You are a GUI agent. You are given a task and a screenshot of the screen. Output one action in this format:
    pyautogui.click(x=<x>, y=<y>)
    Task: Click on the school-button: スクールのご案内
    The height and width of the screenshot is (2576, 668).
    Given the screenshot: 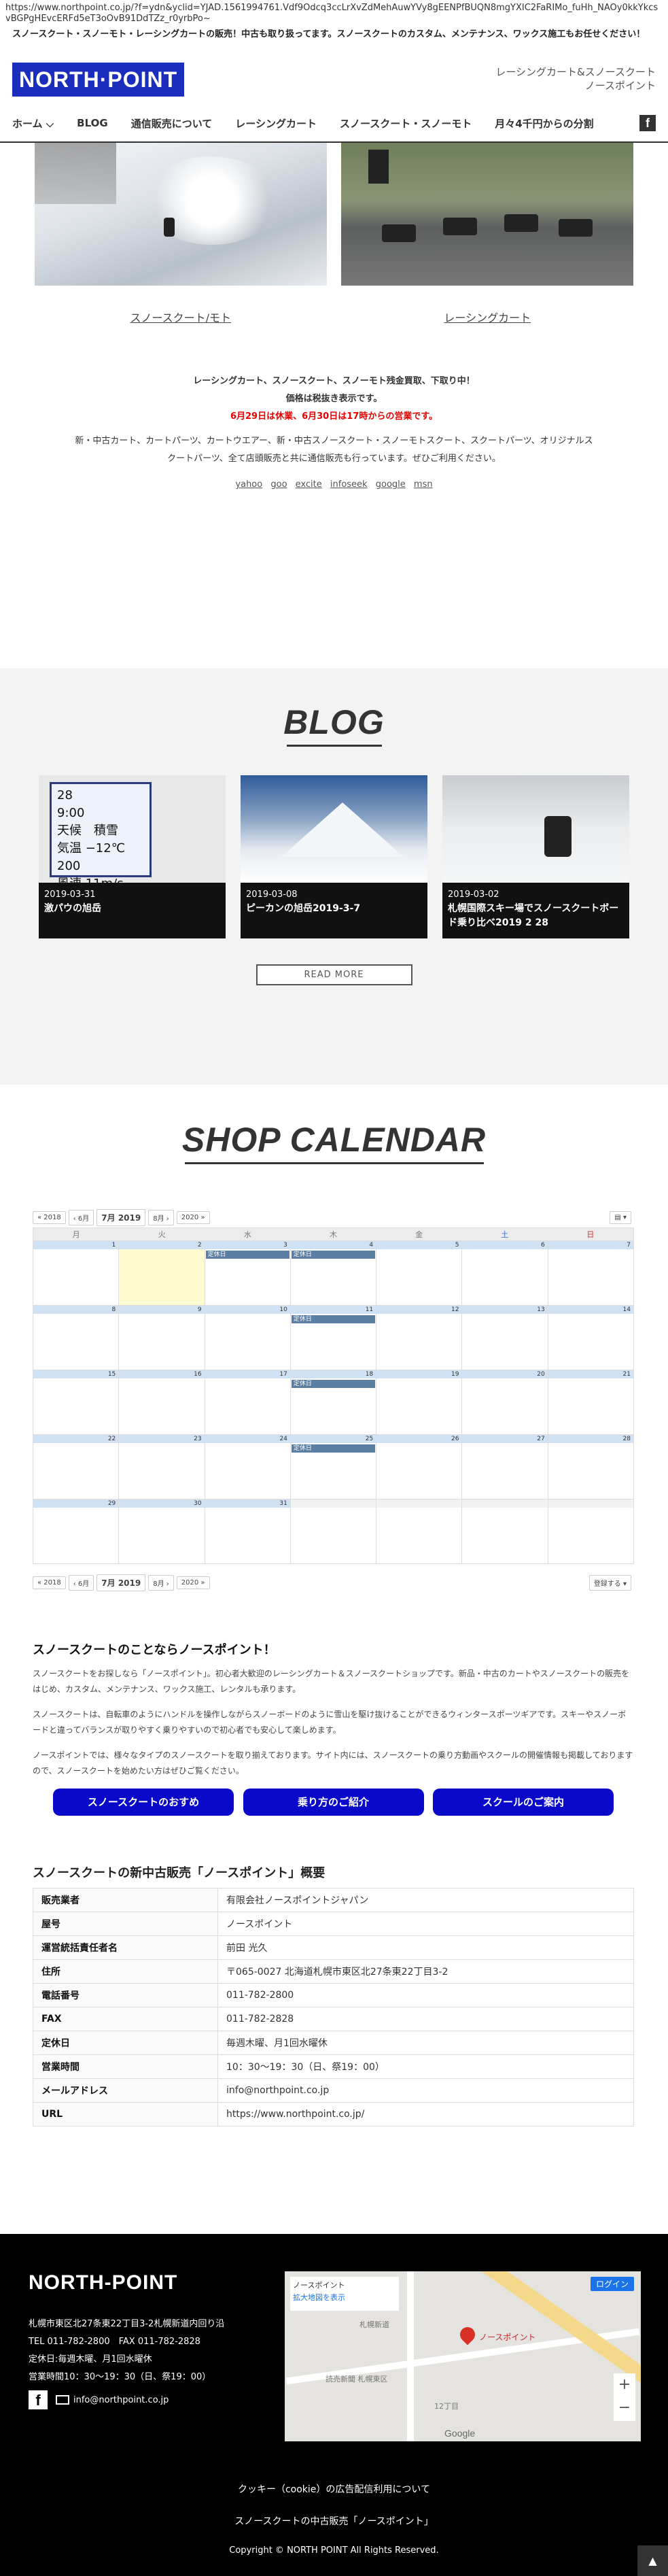 What is the action you would take?
    pyautogui.click(x=524, y=1802)
    